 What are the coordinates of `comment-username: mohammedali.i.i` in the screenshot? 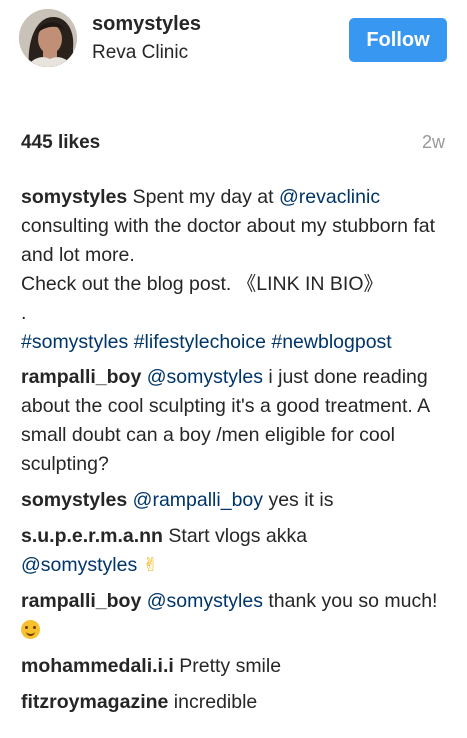 It's located at (97, 666).